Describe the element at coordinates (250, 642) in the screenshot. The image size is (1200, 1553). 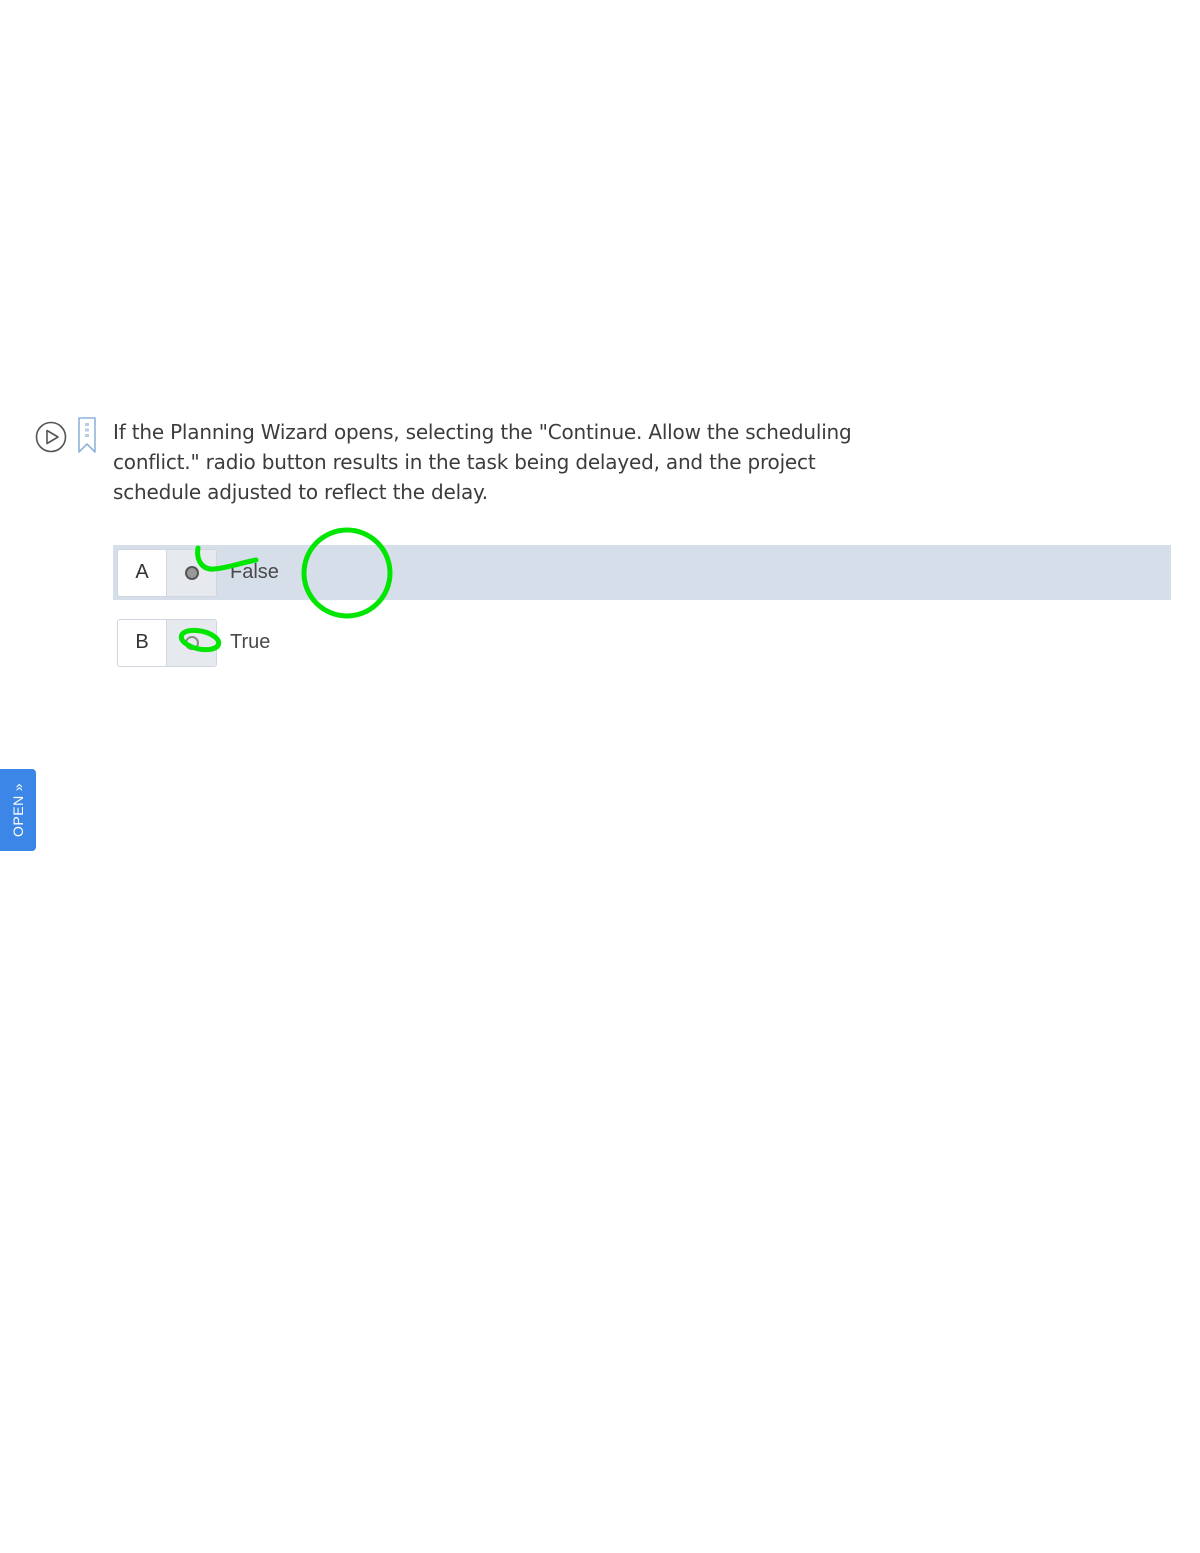
I see `answer-label: True` at that location.